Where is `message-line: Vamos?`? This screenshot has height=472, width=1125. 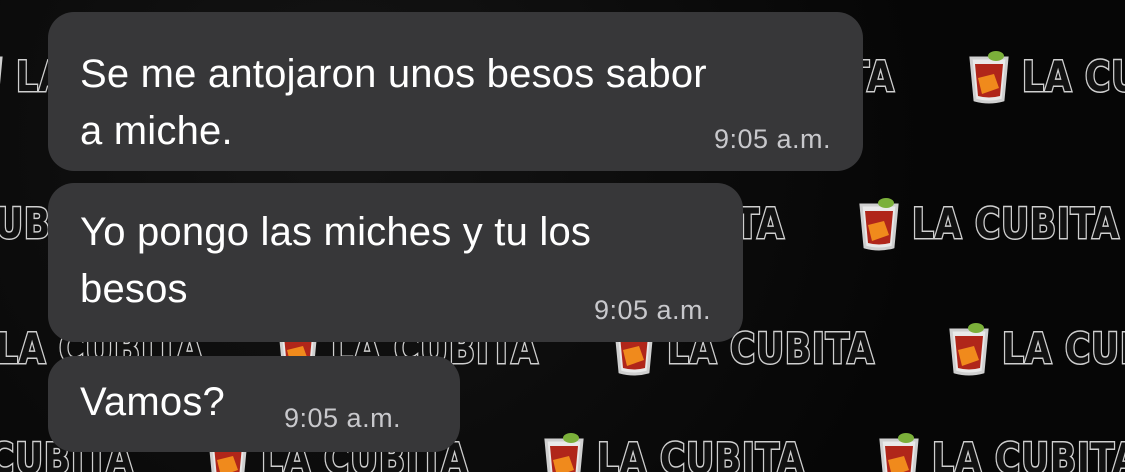
message-line: Vamos? is located at coordinates (152, 402).